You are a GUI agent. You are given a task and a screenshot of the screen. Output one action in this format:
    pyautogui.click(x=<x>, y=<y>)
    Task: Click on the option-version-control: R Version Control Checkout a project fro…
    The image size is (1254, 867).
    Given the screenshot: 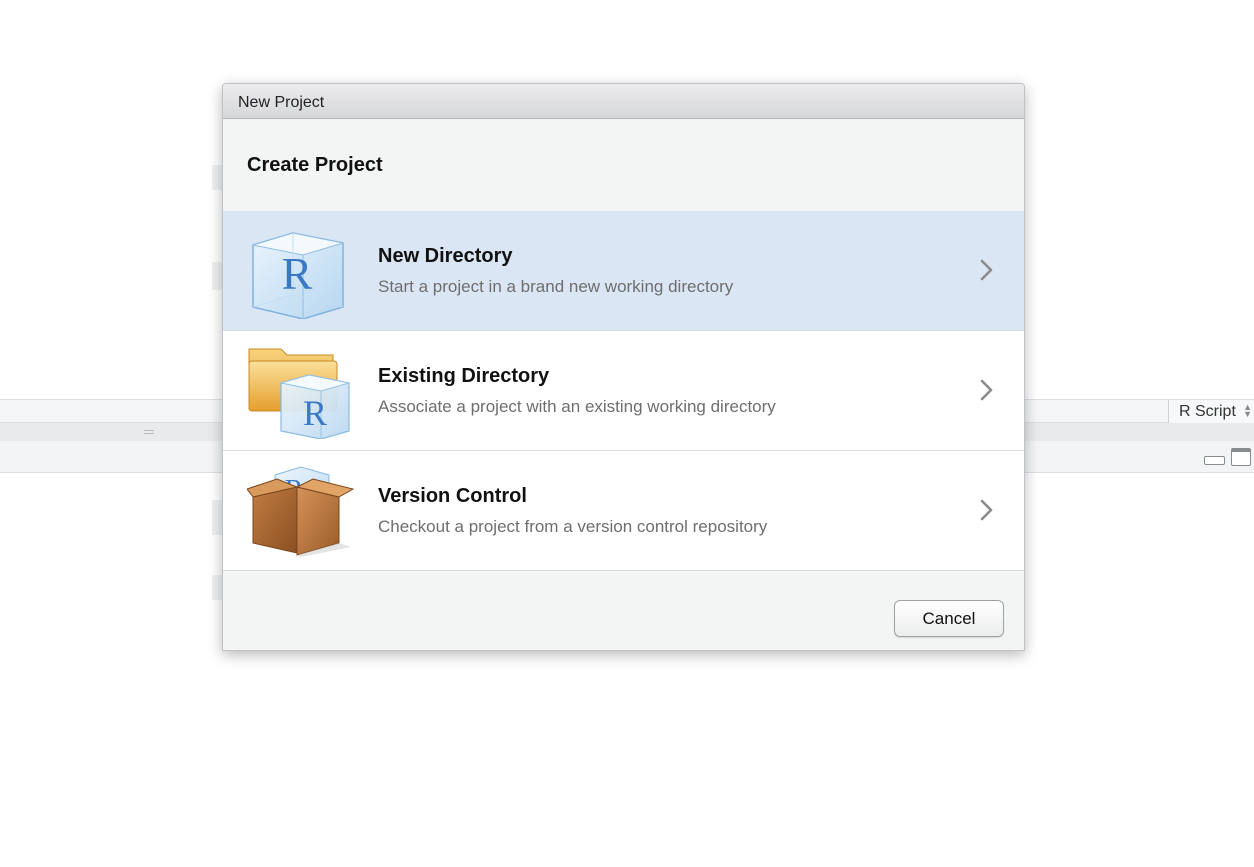 What is the action you would take?
    pyautogui.click(x=623, y=511)
    